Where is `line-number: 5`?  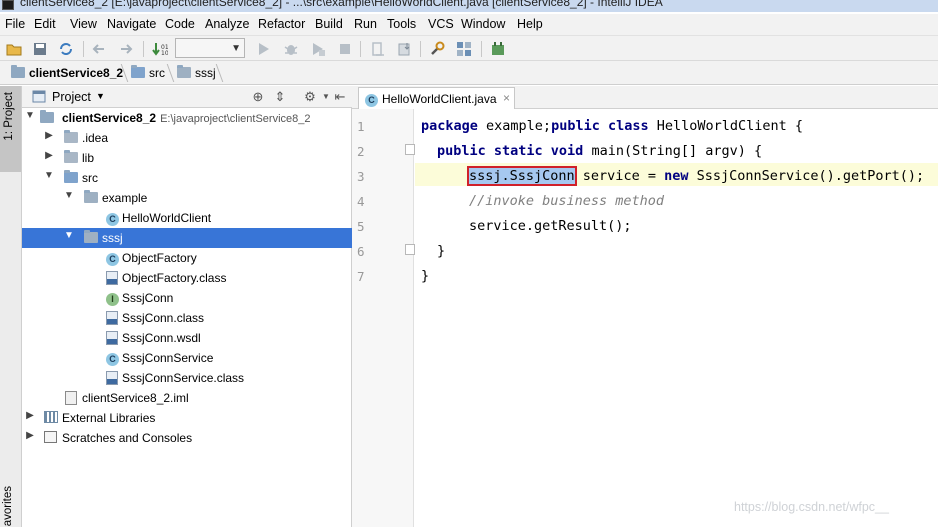
line-number: 5 is located at coordinates (361, 226).